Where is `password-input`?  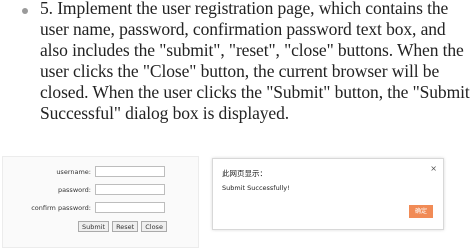 password-input is located at coordinates (130, 189).